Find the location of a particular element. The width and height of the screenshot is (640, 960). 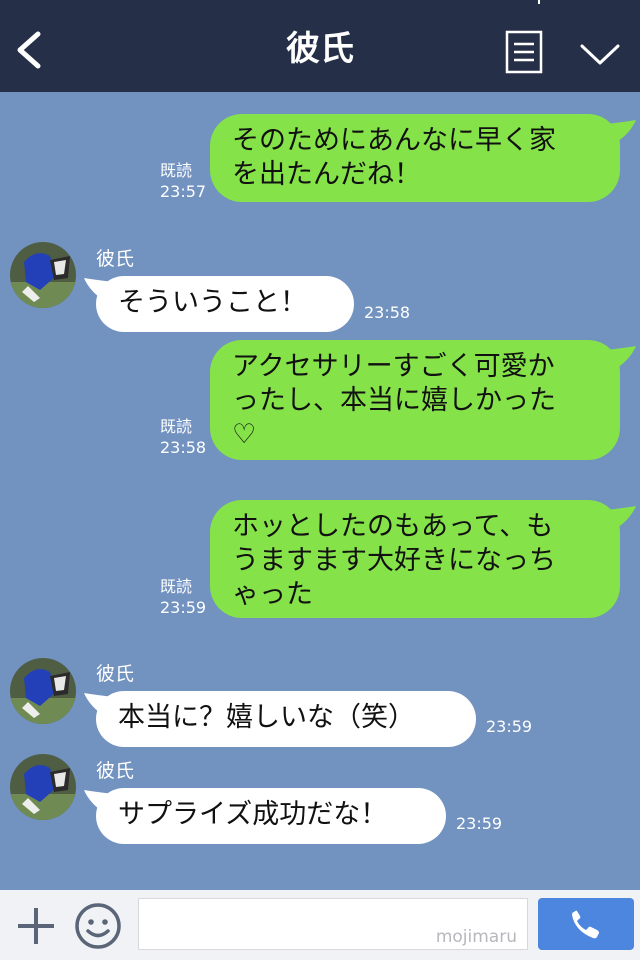

message-bubble: アクセサリーすごく可愛か ったし、本当に嬉しかった ♡ is located at coordinates (415, 400).